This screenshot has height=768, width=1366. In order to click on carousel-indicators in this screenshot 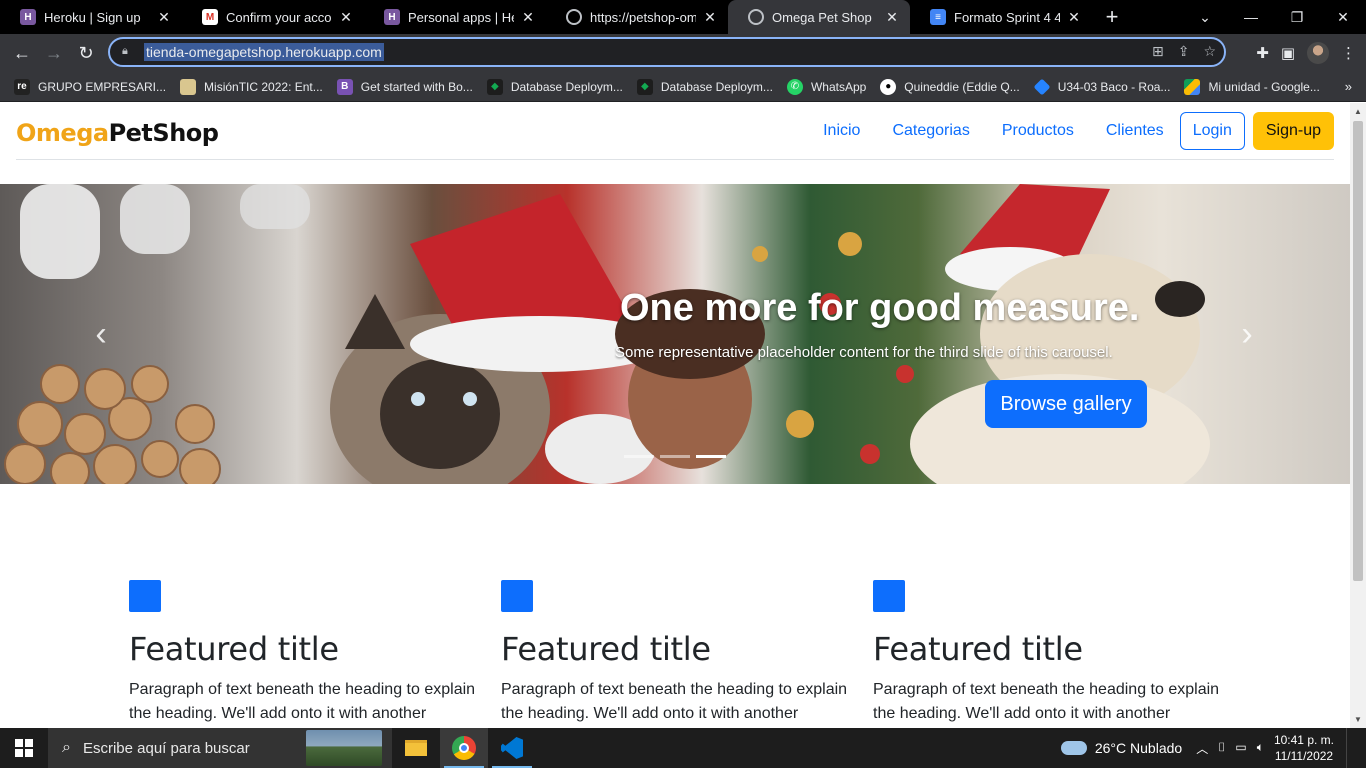, I will do `click(675, 456)`.